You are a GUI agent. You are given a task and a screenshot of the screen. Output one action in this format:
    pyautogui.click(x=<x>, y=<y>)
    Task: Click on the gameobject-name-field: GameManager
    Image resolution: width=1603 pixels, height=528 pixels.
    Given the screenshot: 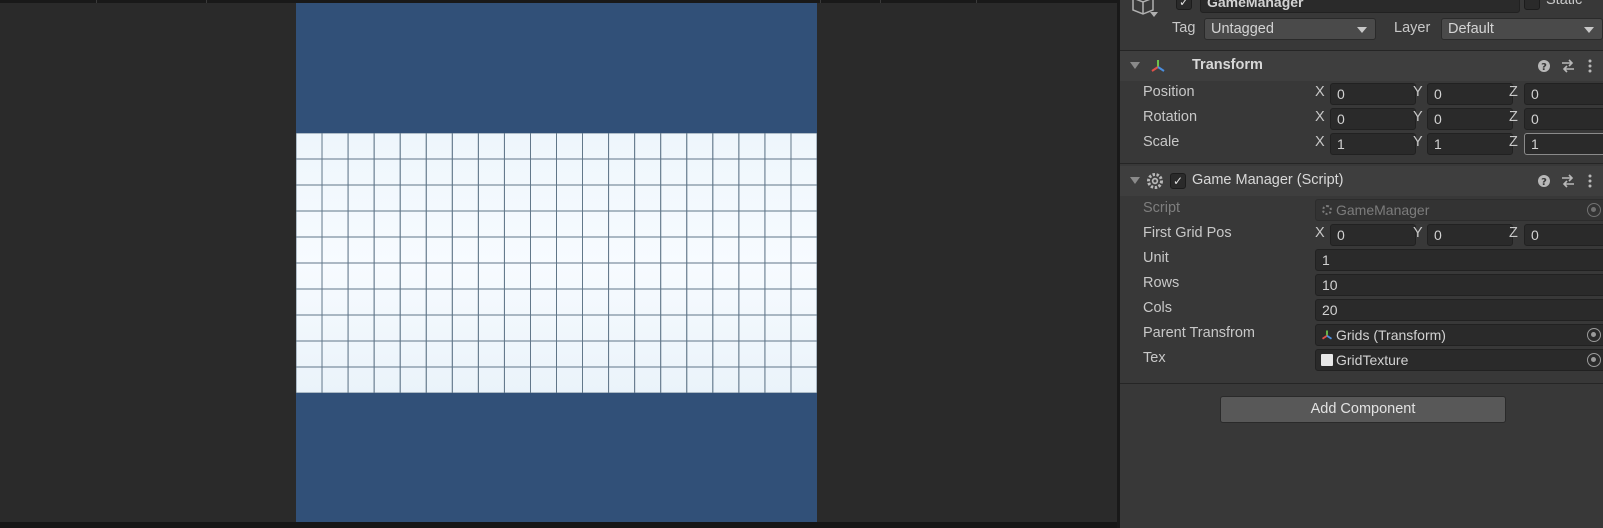 What is the action you would take?
    pyautogui.click(x=1360, y=6)
    